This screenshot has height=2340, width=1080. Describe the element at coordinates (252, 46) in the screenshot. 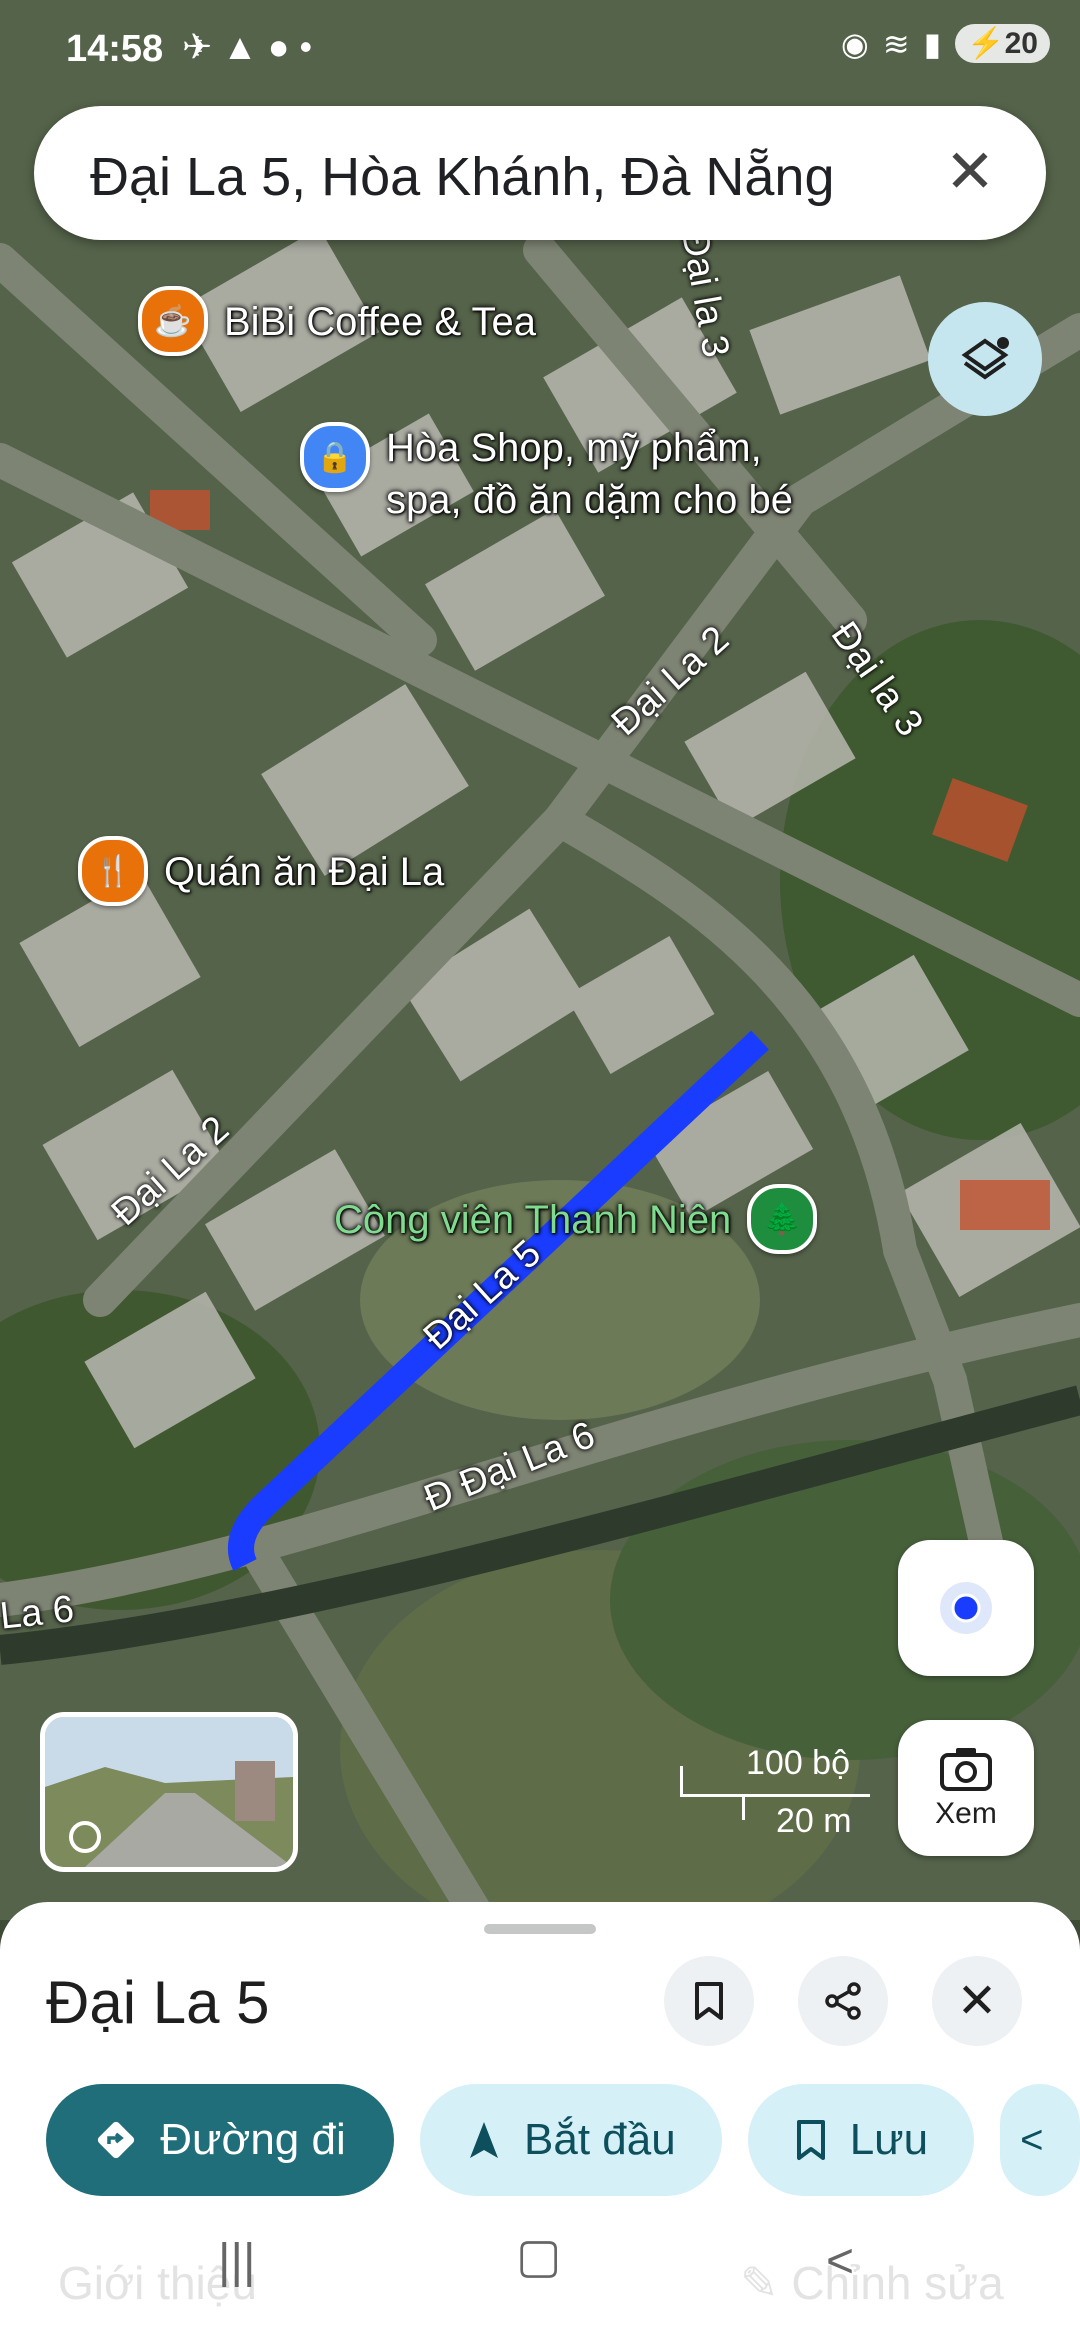

I see `notification-icons: ✈▲●•` at that location.